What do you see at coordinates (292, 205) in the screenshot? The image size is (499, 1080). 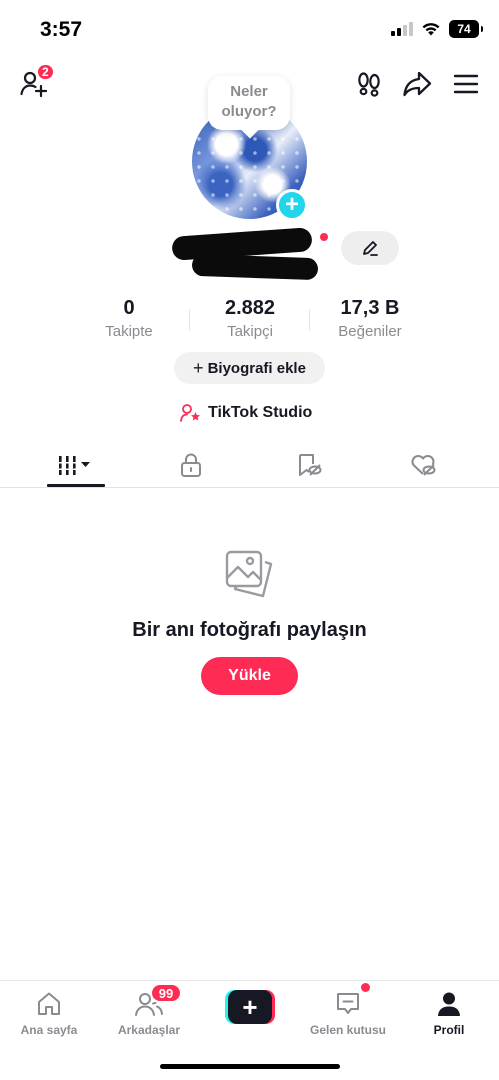 I see `add-avatar-button: +` at bounding box center [292, 205].